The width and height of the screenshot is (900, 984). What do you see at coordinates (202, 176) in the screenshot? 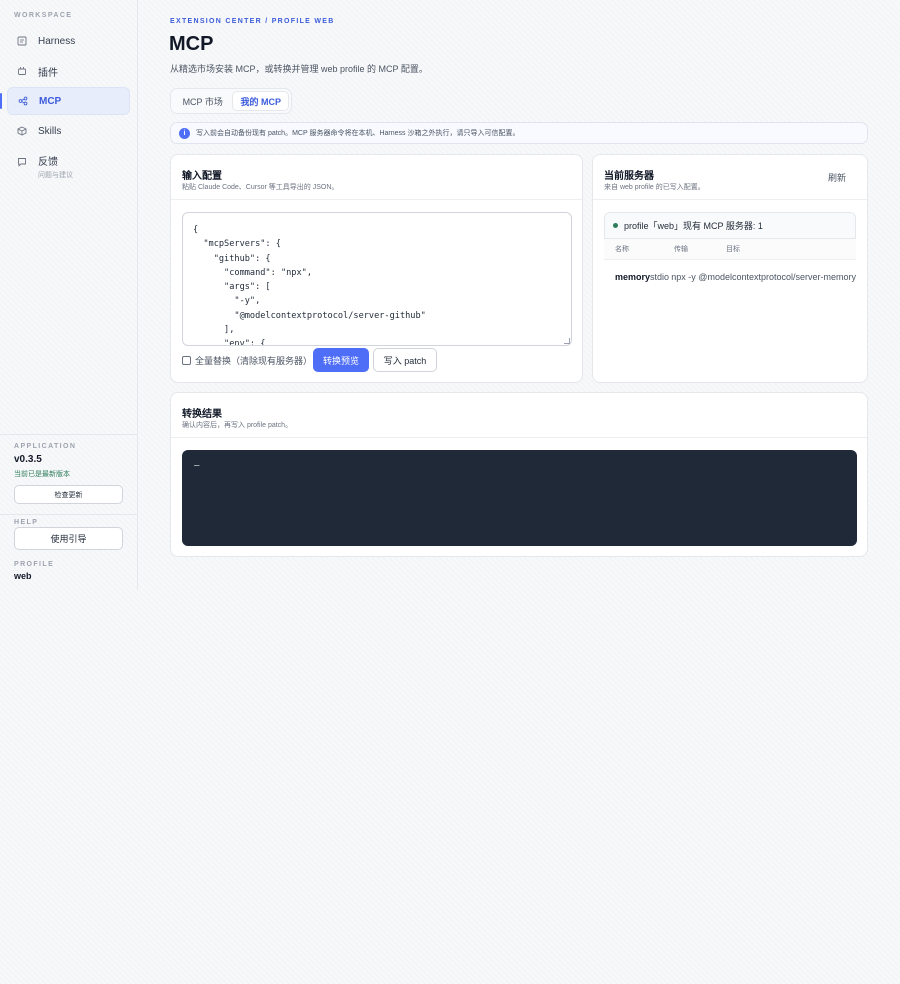
I see `card-title: 输入配置` at bounding box center [202, 176].